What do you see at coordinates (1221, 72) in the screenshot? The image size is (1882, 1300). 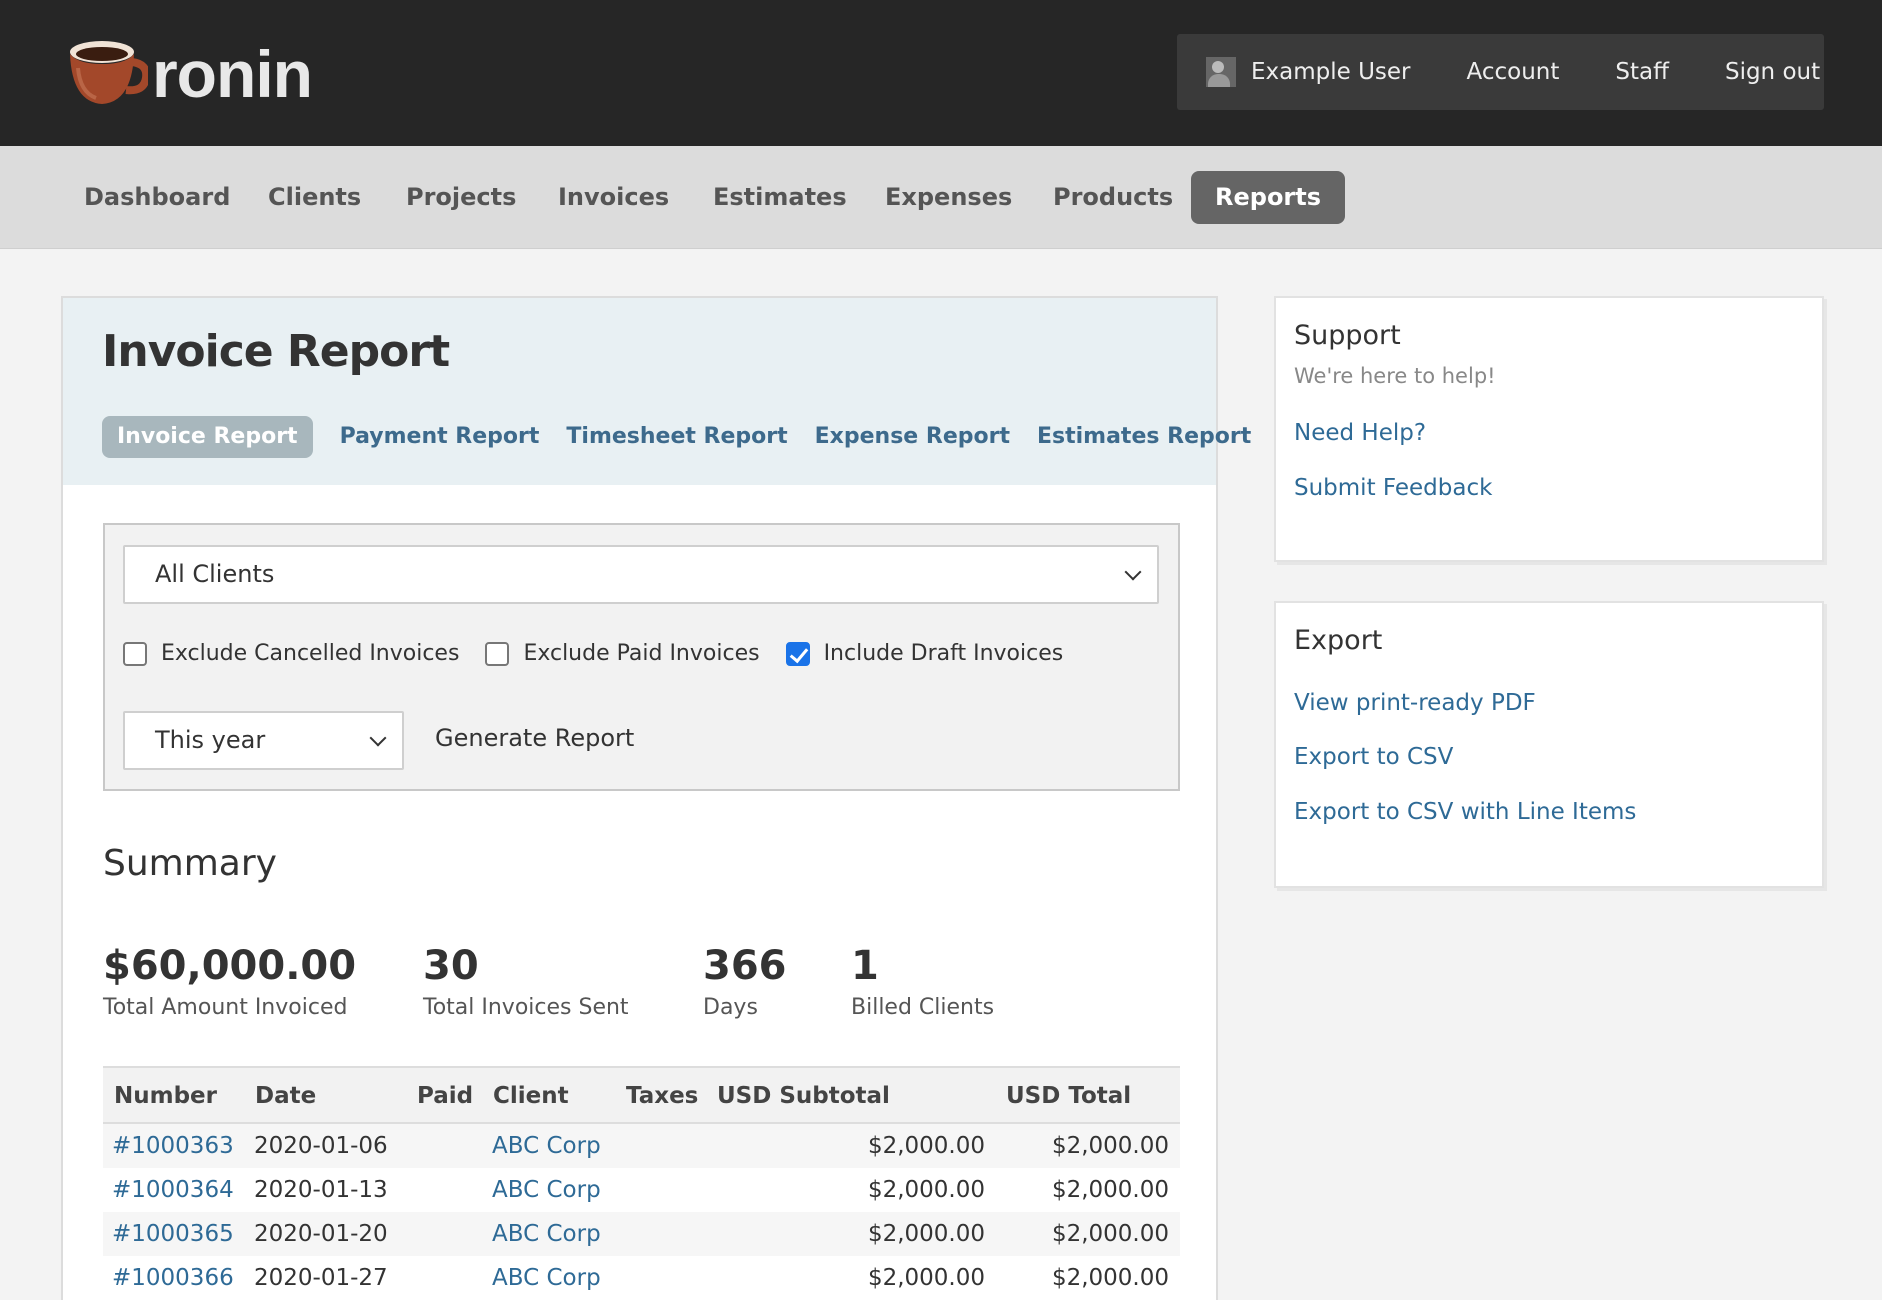 I see `avatar` at bounding box center [1221, 72].